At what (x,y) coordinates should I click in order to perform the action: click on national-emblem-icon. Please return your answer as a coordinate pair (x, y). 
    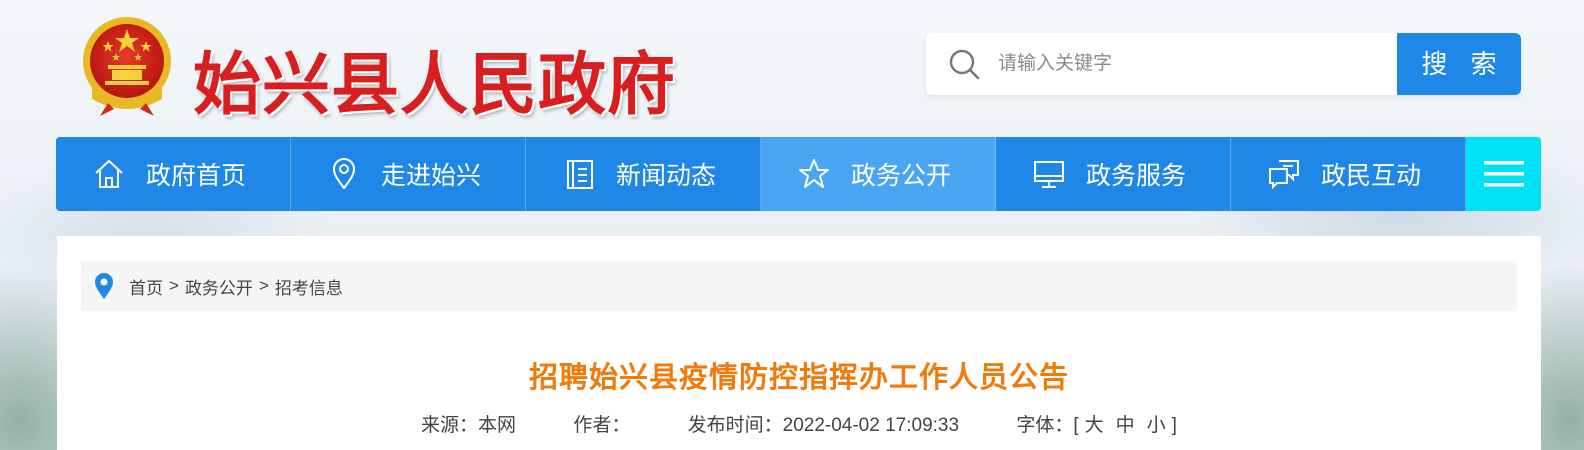
    Looking at the image, I should click on (127, 66).